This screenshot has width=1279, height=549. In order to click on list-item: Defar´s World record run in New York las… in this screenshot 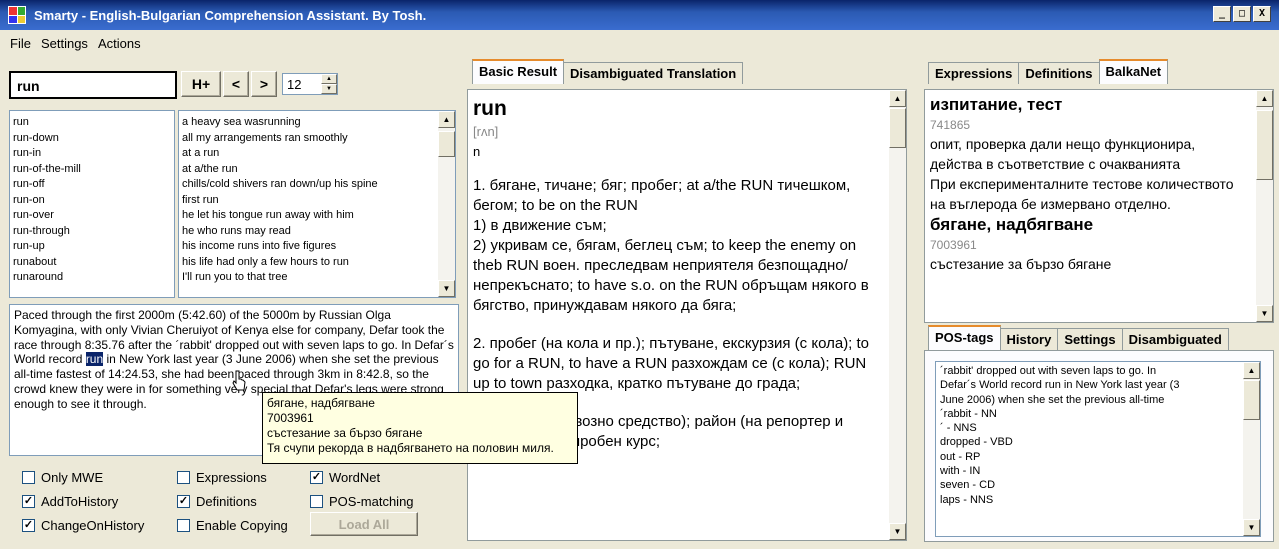, I will do `click(1098, 385)`.